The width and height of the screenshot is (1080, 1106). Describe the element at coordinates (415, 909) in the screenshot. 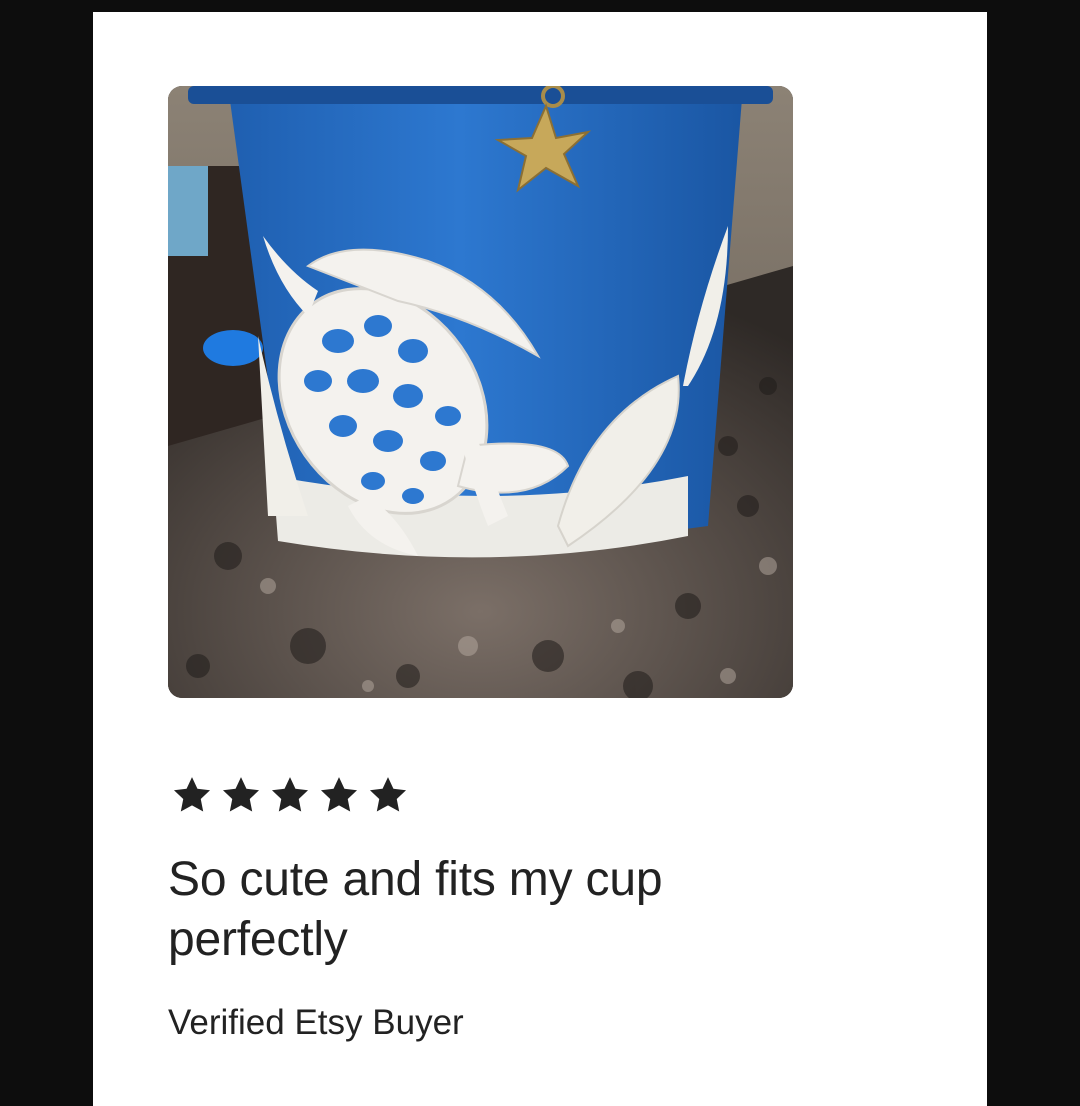

I see `review-title: So cute and fits my cup perfectly` at that location.